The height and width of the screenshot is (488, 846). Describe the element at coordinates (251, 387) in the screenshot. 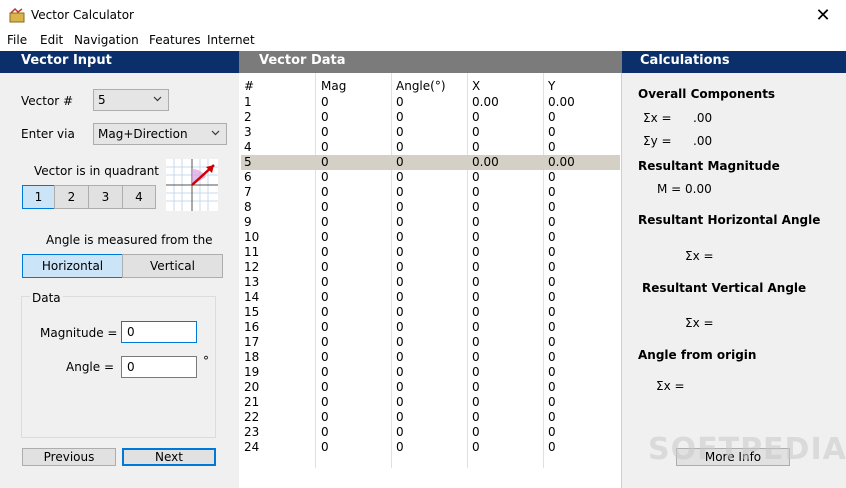

I see `cell-num: 20` at that location.